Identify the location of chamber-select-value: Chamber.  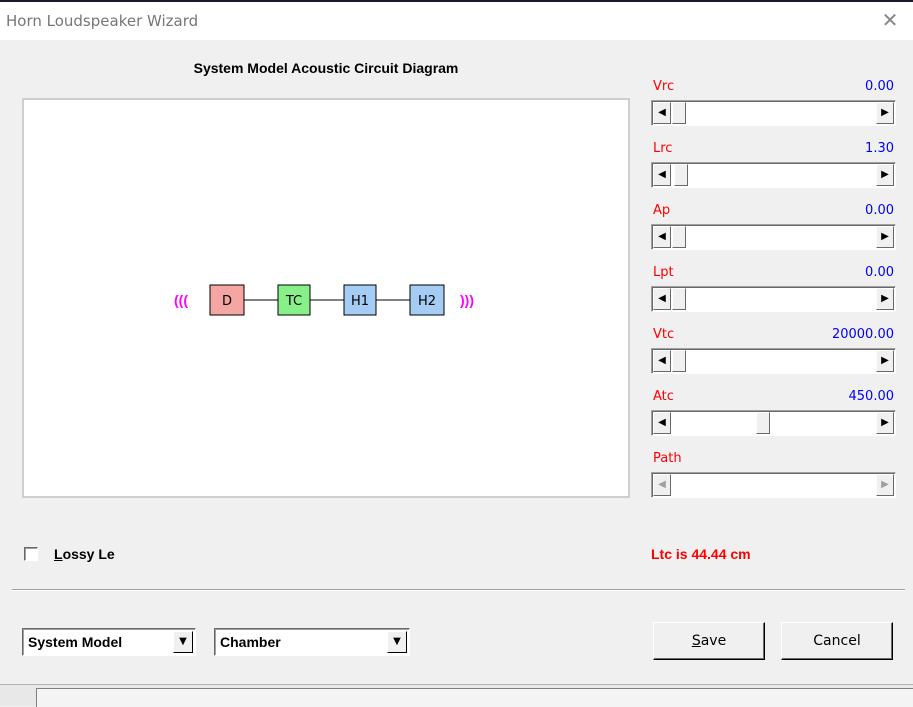
(250, 642).